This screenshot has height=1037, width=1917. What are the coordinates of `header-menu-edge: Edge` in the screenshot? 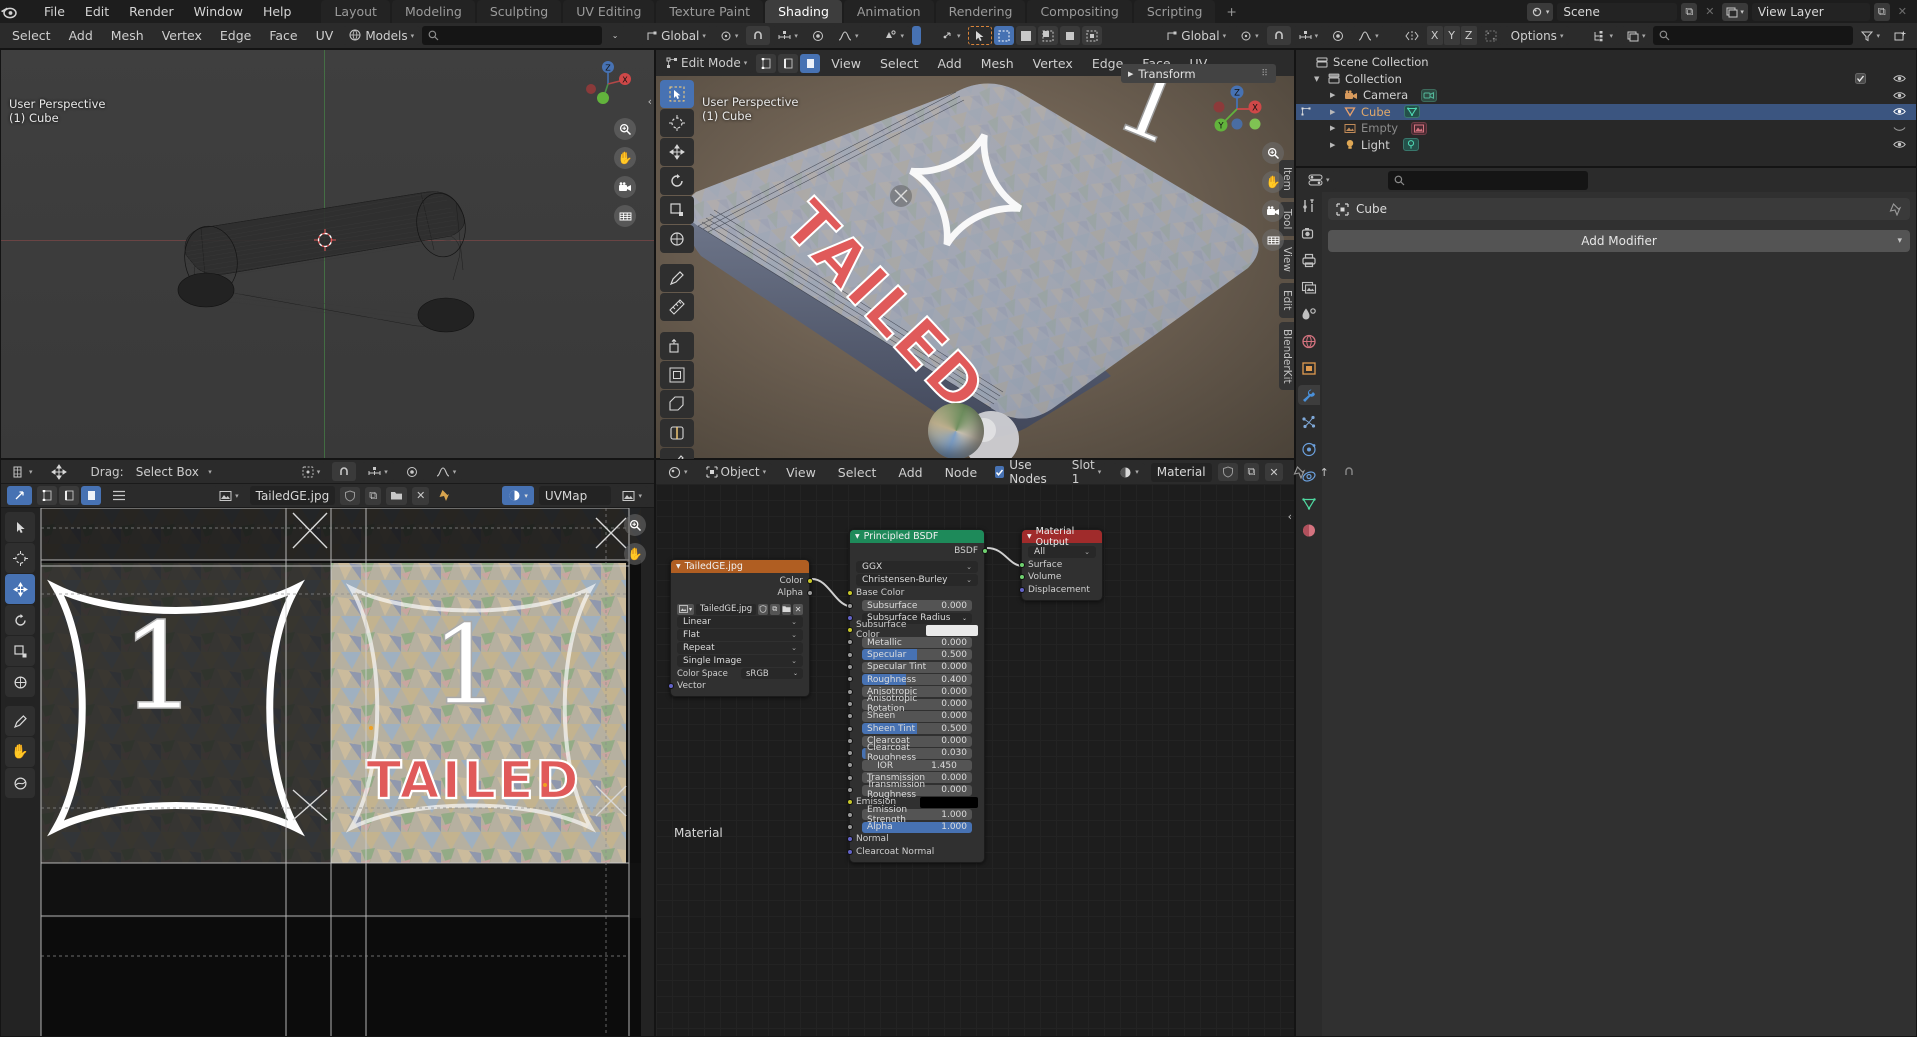 It's located at (235, 35).